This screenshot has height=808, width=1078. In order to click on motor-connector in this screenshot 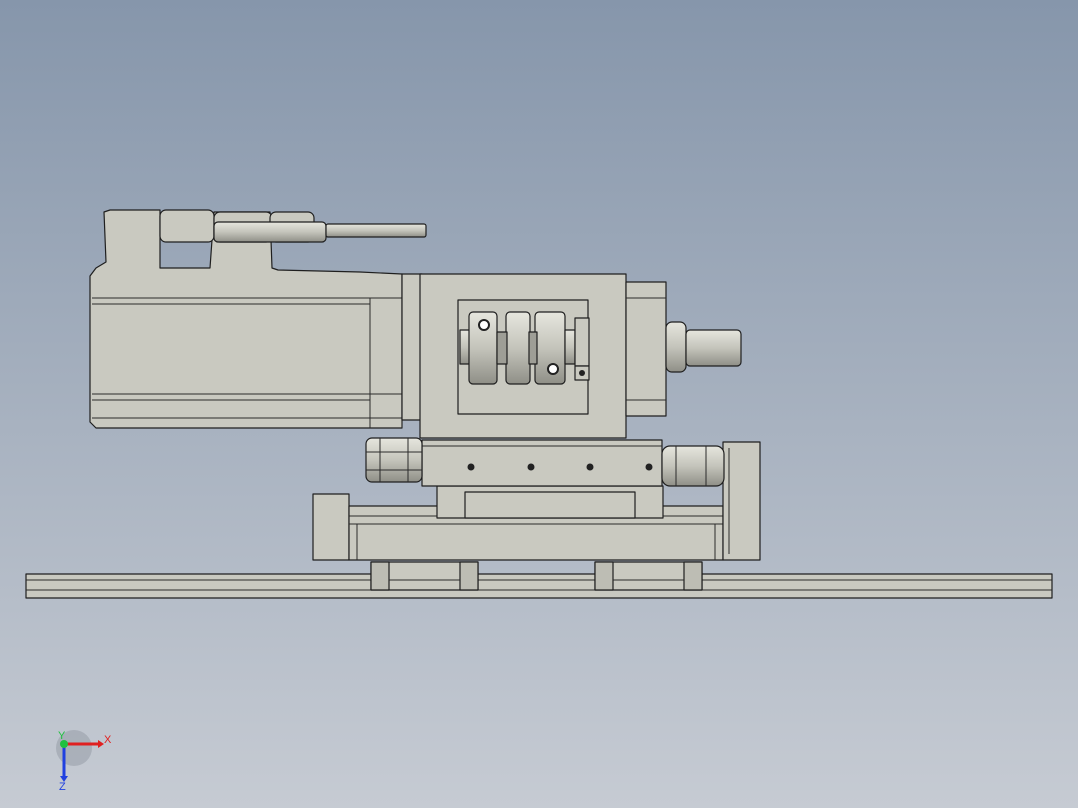, I will do `click(293, 226)`.